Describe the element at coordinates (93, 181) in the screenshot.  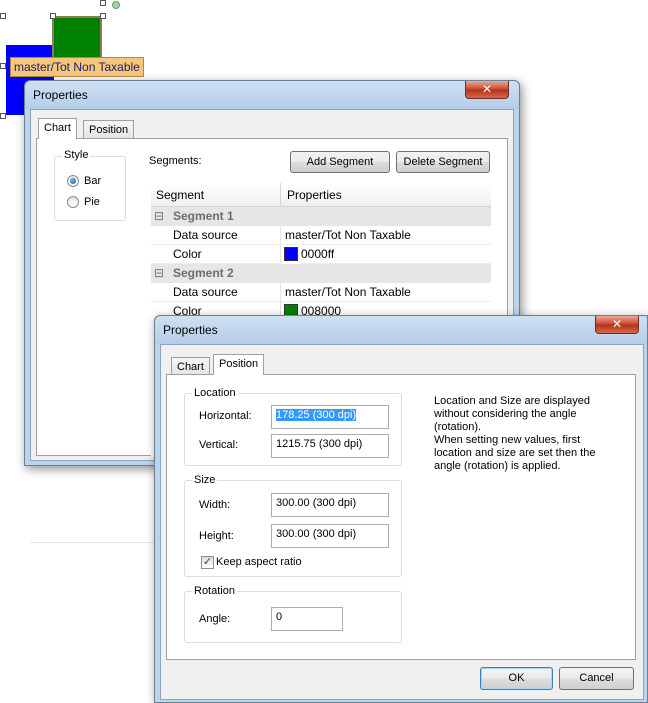
I see `style-bar-label: Bar` at that location.